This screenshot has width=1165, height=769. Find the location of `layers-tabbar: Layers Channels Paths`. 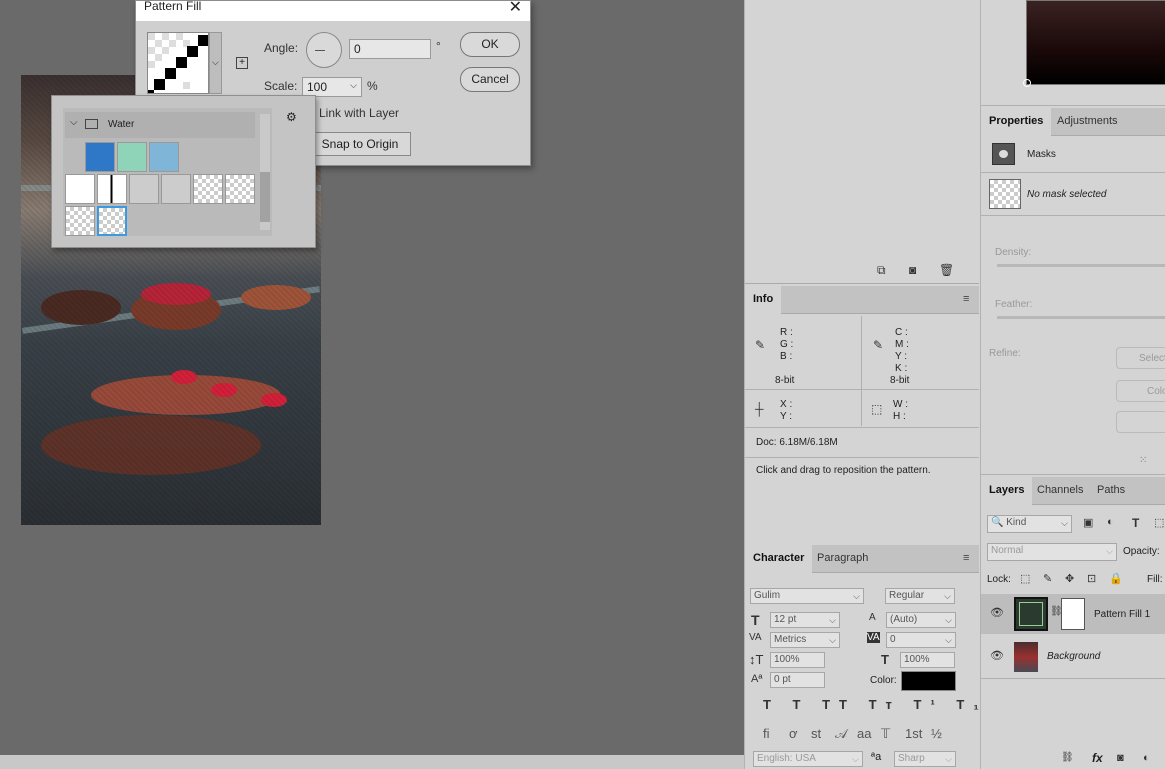

layers-tabbar: Layers Channels Paths is located at coordinates (1073, 491).